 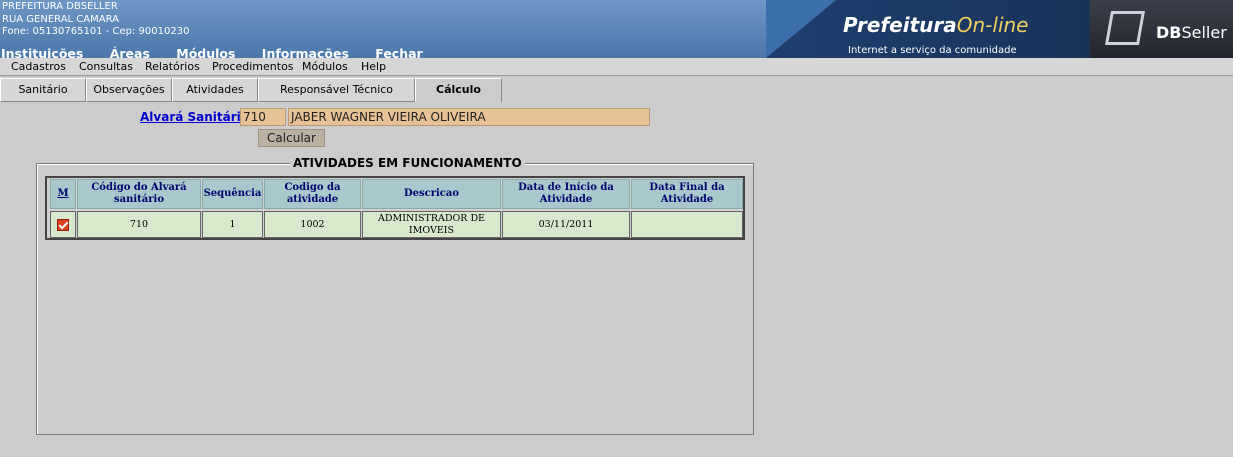 I want to click on col-header-descricao: Descricao, so click(x=431, y=194).